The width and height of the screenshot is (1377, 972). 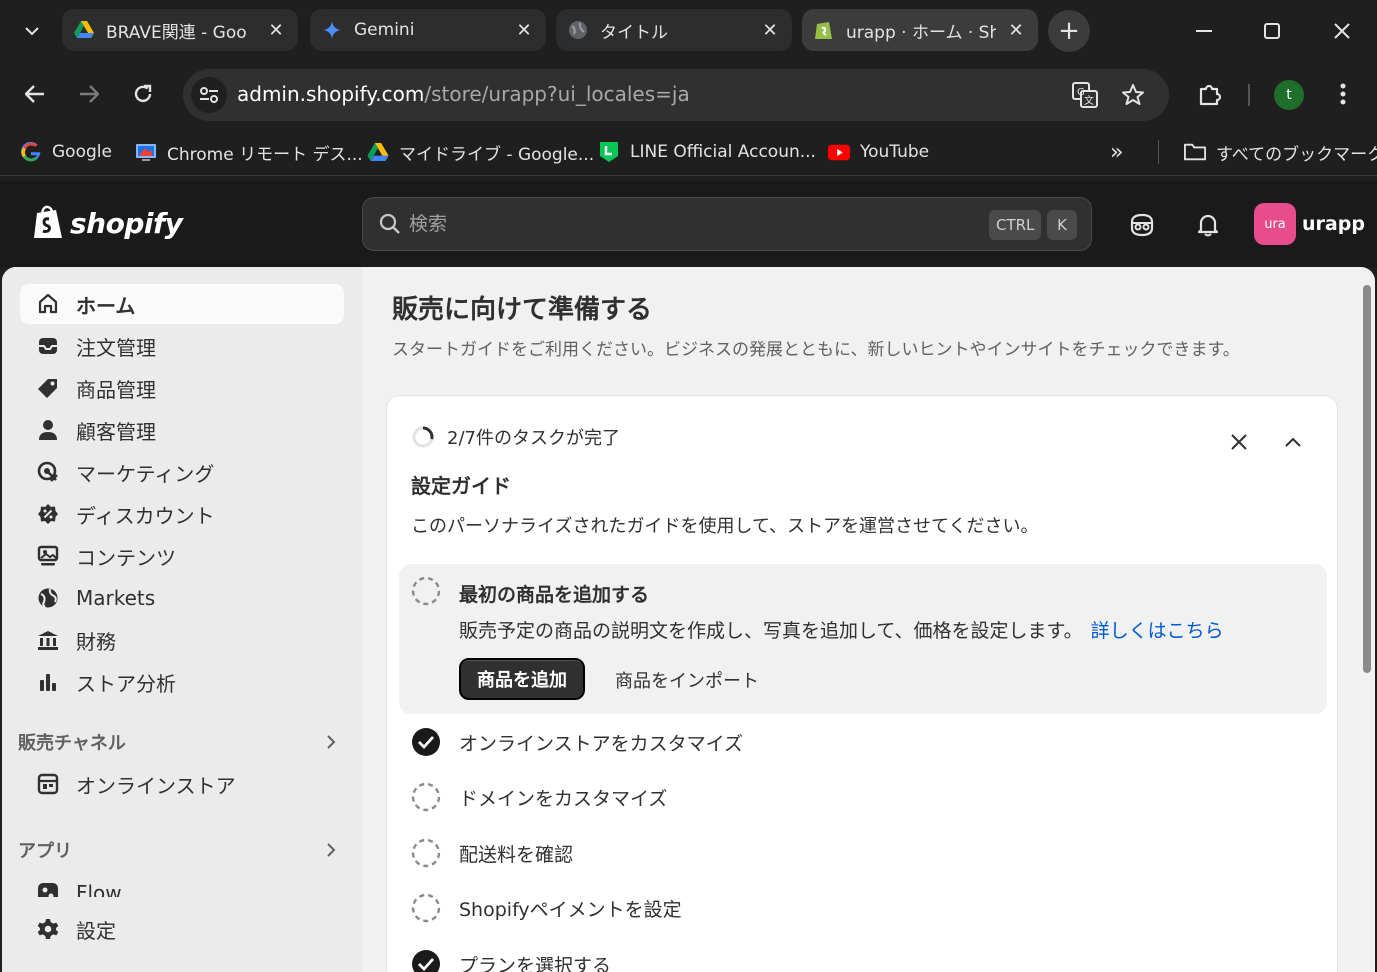 I want to click on learn-more-link: 詳しくはこちら, so click(x=1157, y=631).